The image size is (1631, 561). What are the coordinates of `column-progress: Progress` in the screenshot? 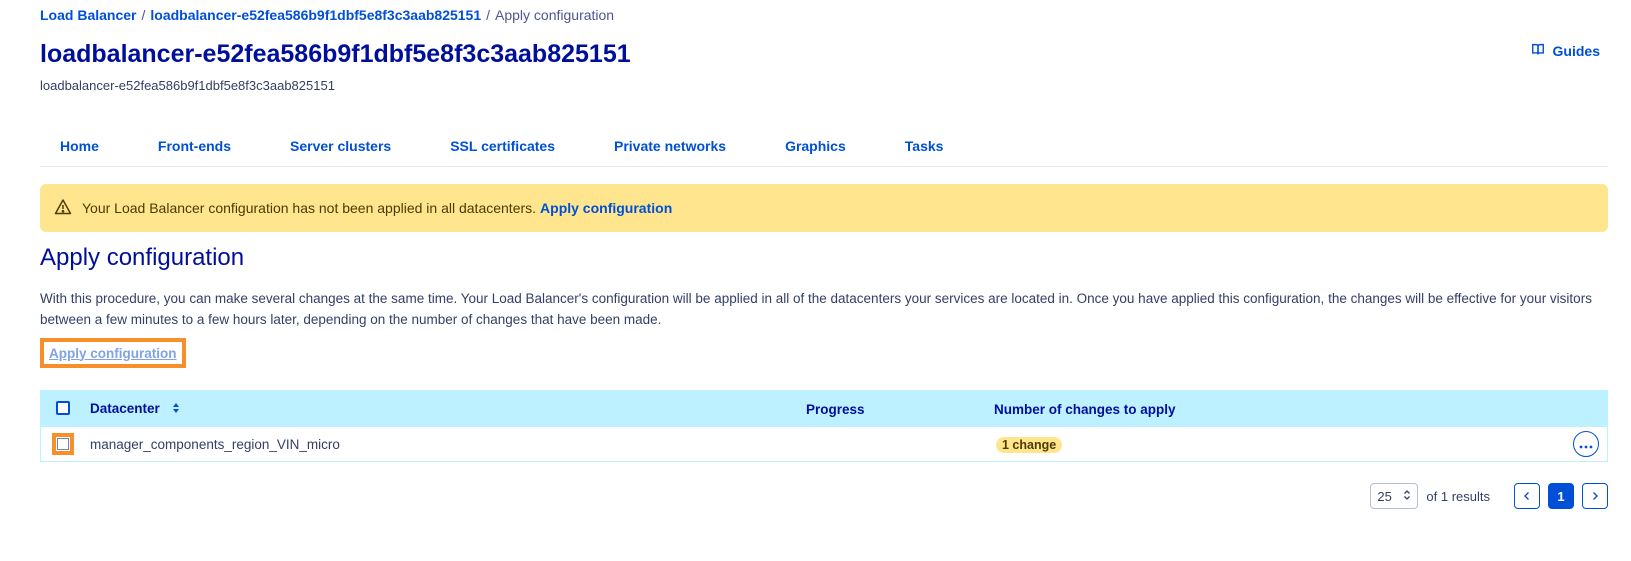 It's located at (835, 409).